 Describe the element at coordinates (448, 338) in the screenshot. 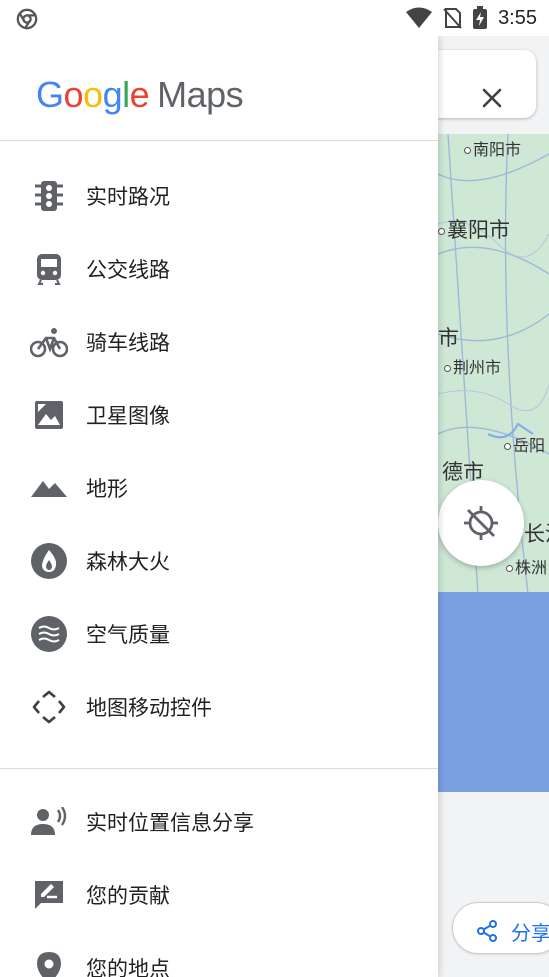

I see `map-city-label: 市` at that location.